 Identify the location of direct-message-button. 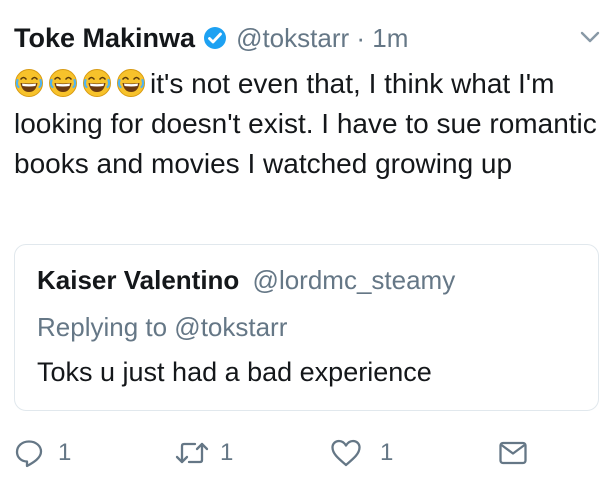
(513, 453).